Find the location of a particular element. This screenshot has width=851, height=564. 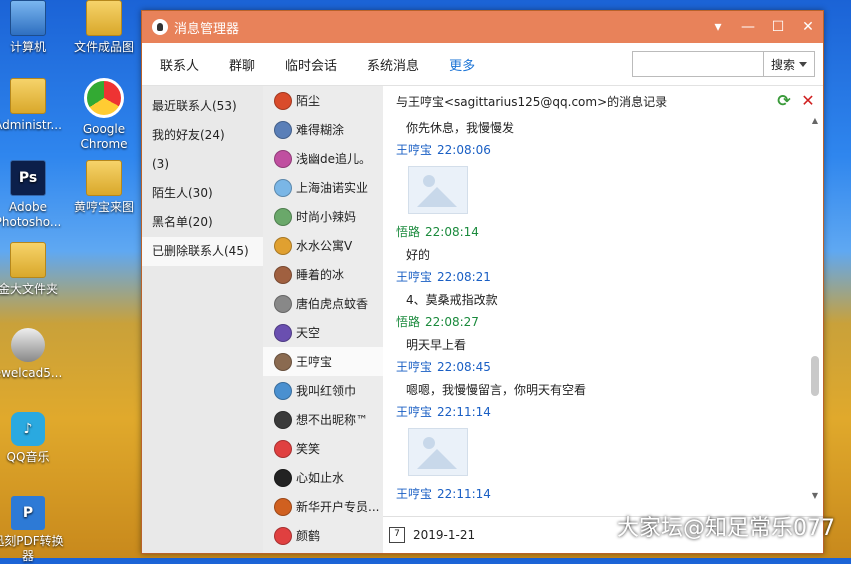

contact-item: 笑笑 is located at coordinates (323, 448).